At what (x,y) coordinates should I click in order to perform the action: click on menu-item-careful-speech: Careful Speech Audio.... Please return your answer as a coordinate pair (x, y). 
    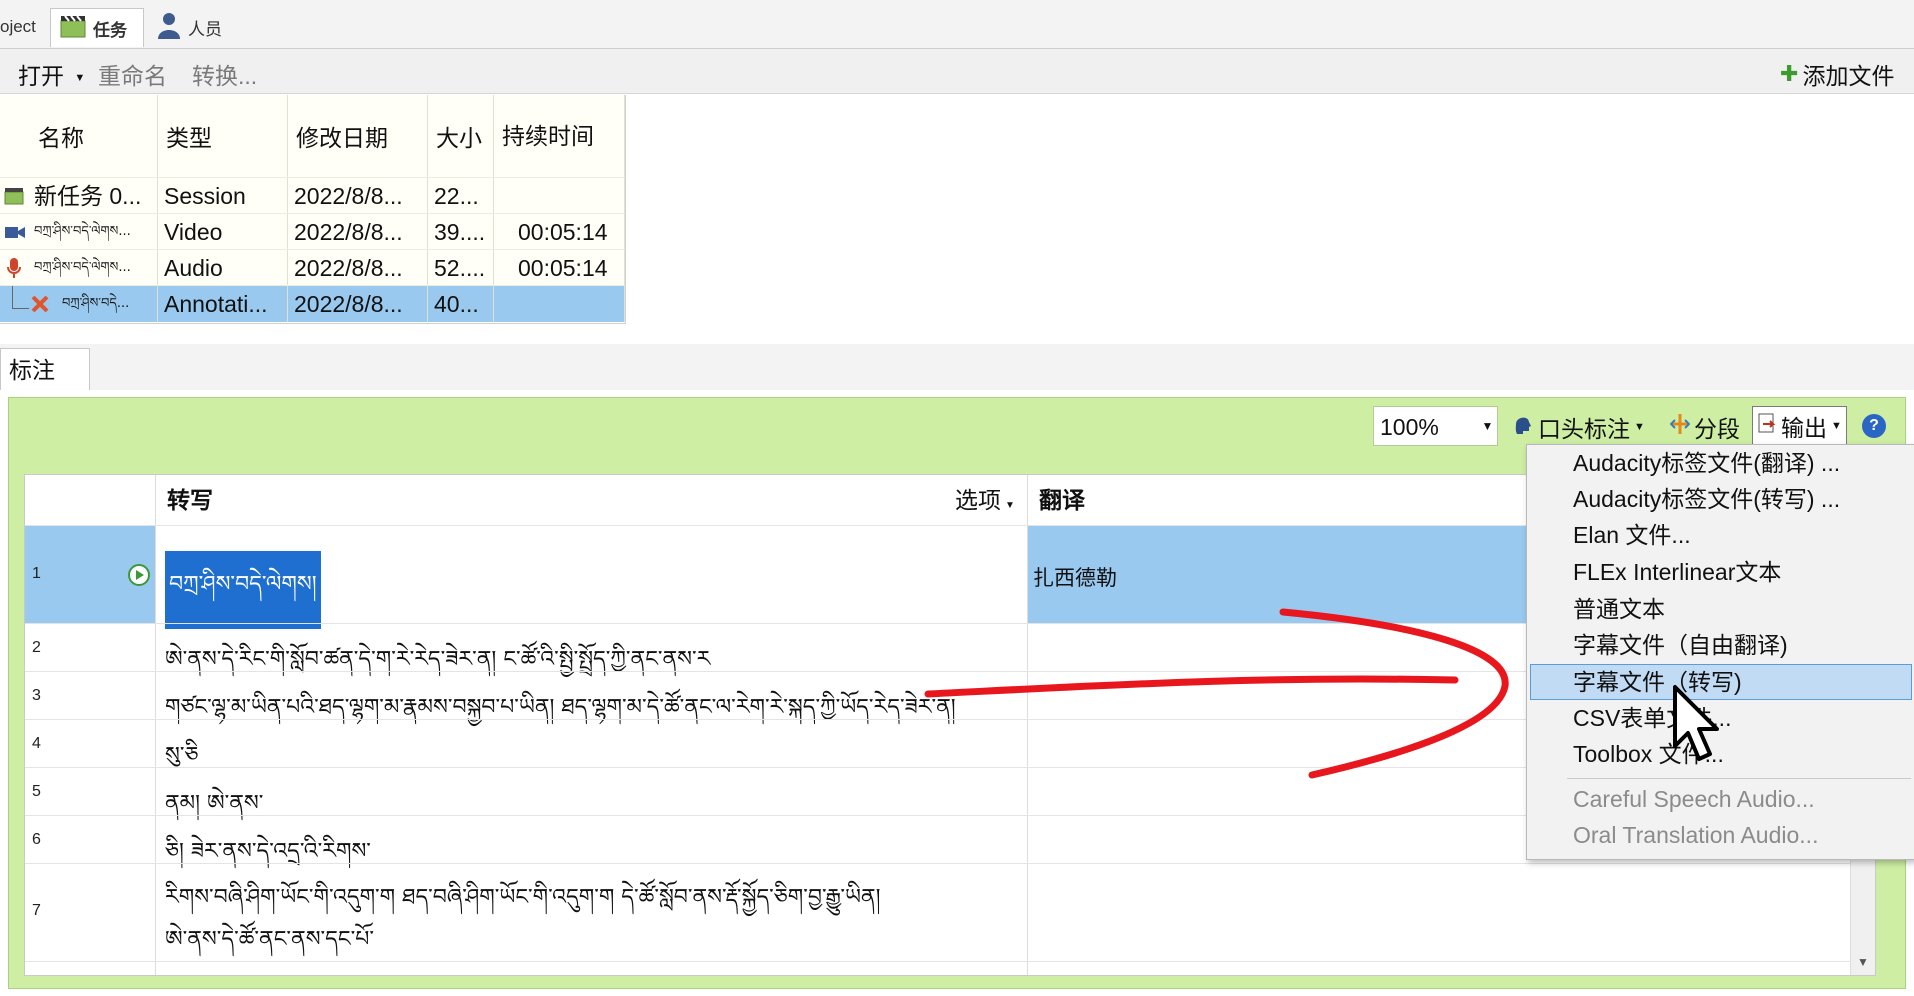
    Looking at the image, I should click on (1694, 799).